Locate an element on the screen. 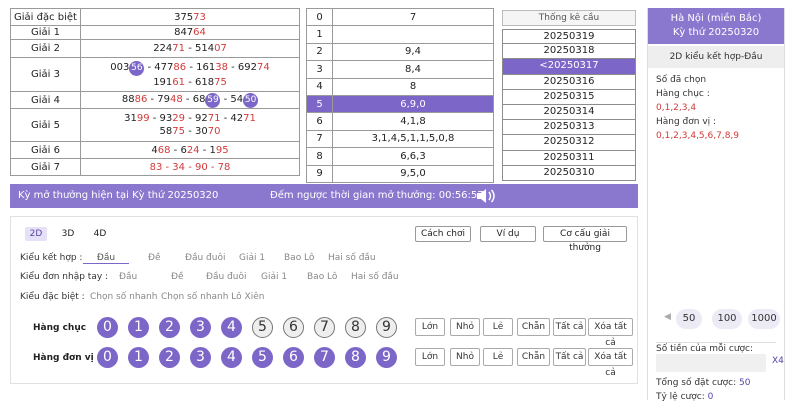  prize-name: Giải 1 is located at coordinates (45, 32).